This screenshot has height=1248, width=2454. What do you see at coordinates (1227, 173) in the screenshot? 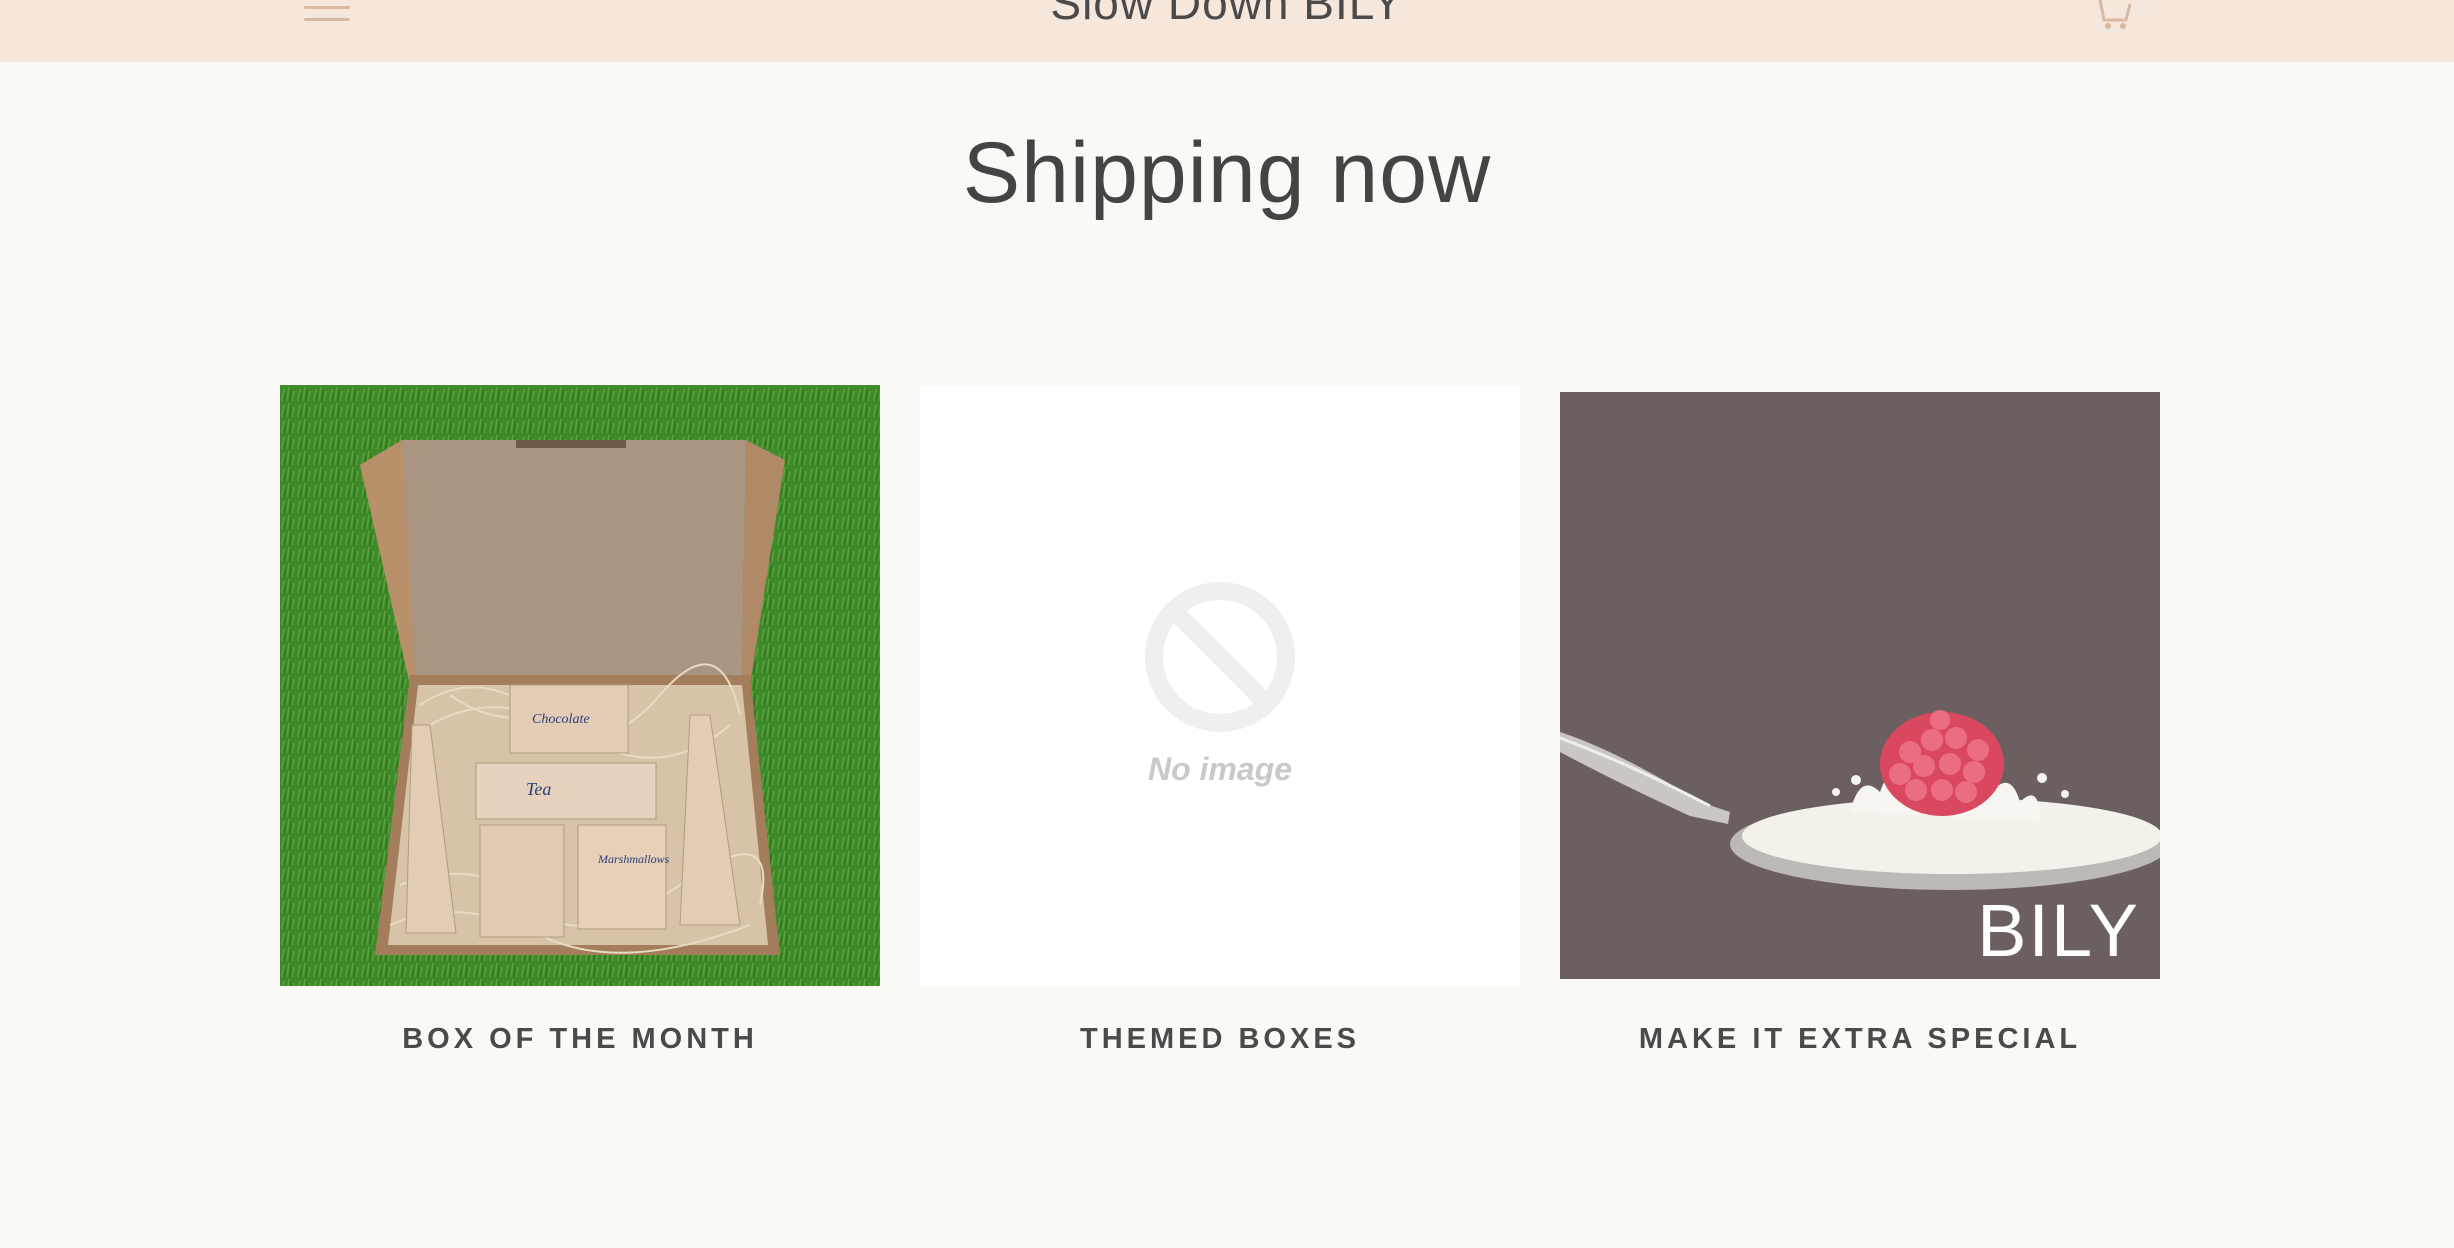
I see `section-title: Shipping now` at bounding box center [1227, 173].